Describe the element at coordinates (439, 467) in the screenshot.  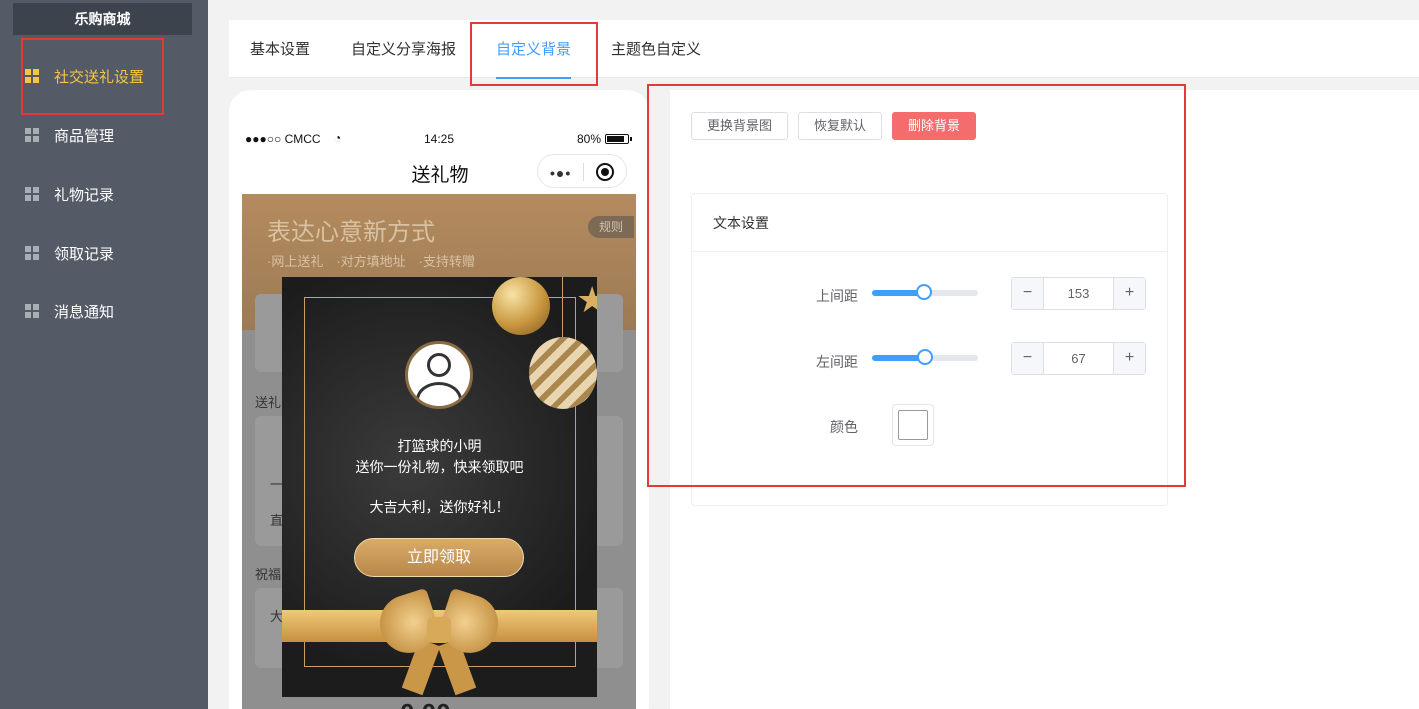
I see `poster-message: 送你一份礼物，快来领取吧` at that location.